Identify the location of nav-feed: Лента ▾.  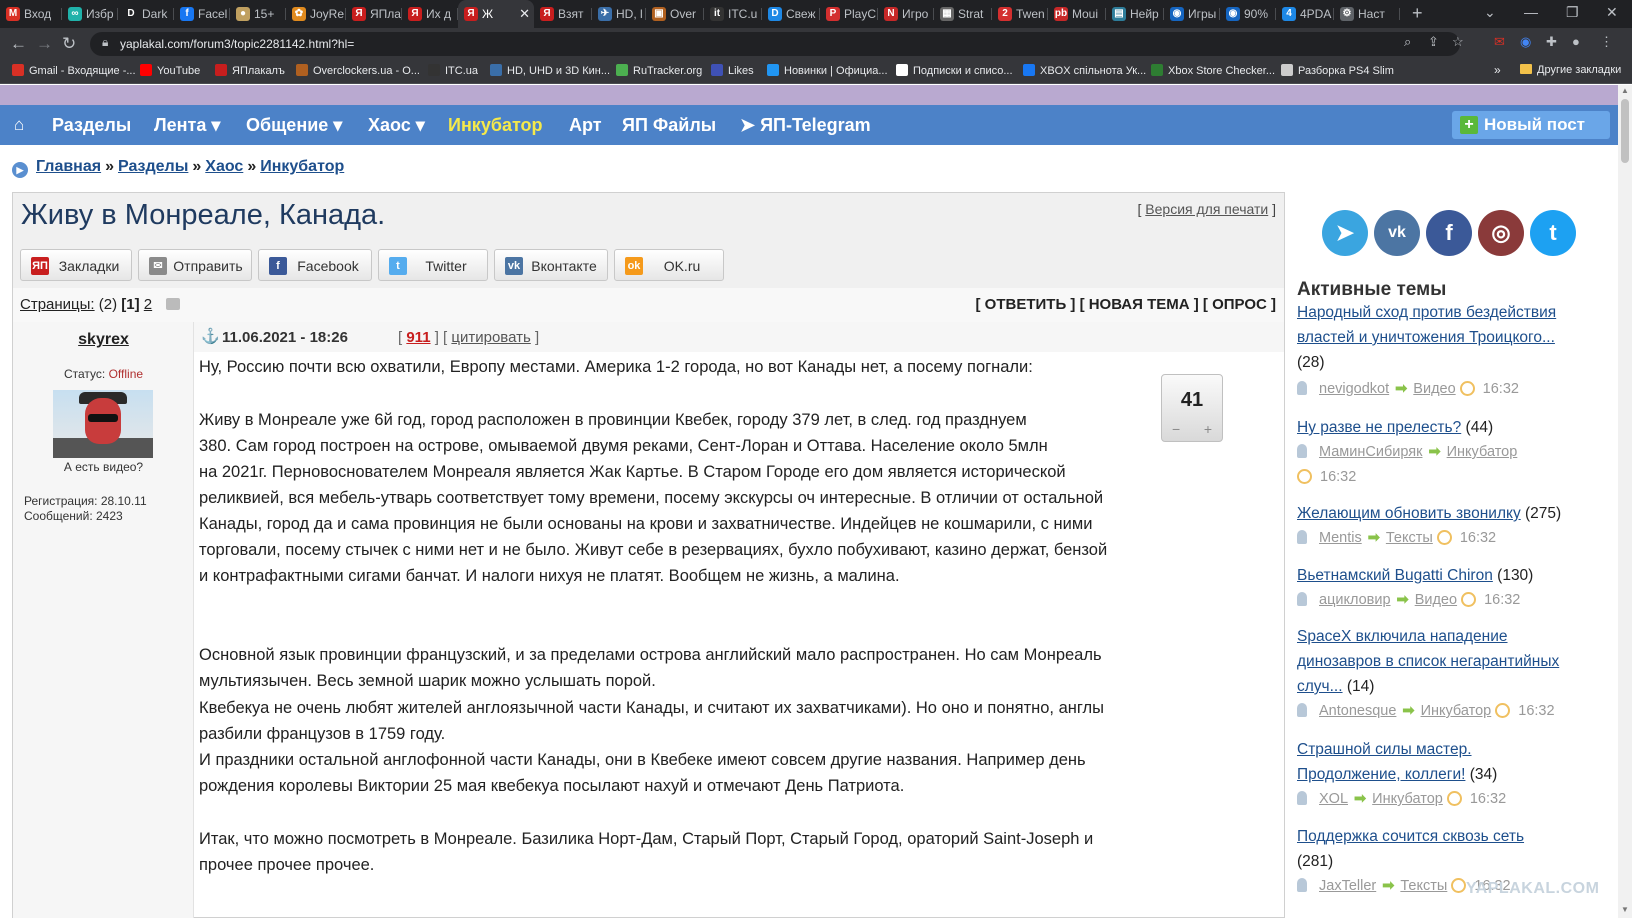
(187, 125).